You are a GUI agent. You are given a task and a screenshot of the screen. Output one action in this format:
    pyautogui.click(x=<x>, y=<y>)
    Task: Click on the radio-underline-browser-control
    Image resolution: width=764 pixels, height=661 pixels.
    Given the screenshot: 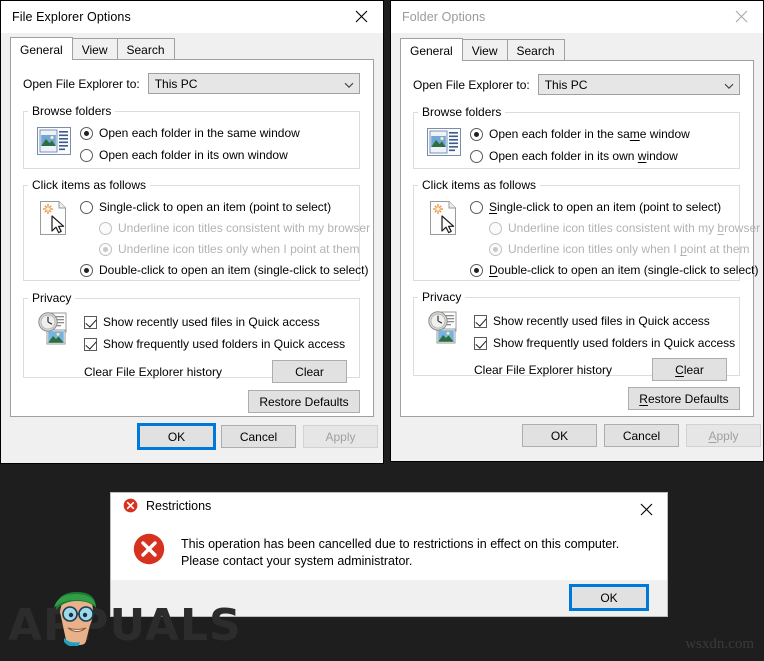 What is the action you would take?
    pyautogui.click(x=495, y=228)
    